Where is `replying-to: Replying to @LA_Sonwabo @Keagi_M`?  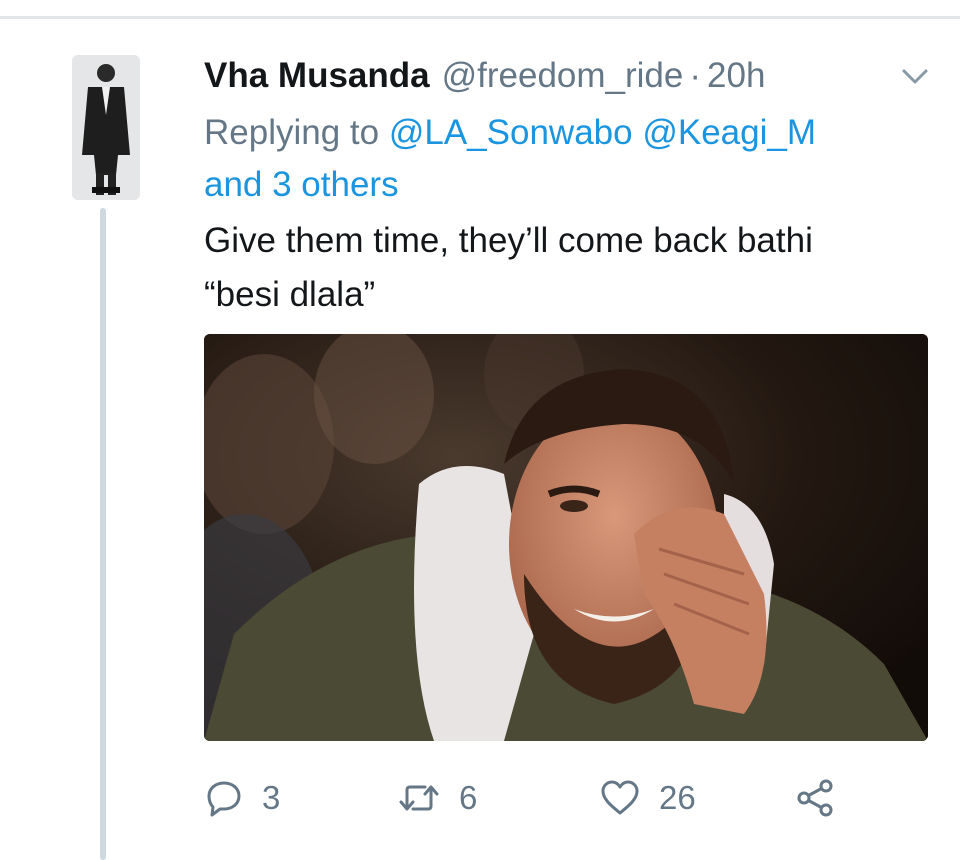
replying-to: Replying to @LA_Sonwabo @Keagi_M is located at coordinates (510, 133).